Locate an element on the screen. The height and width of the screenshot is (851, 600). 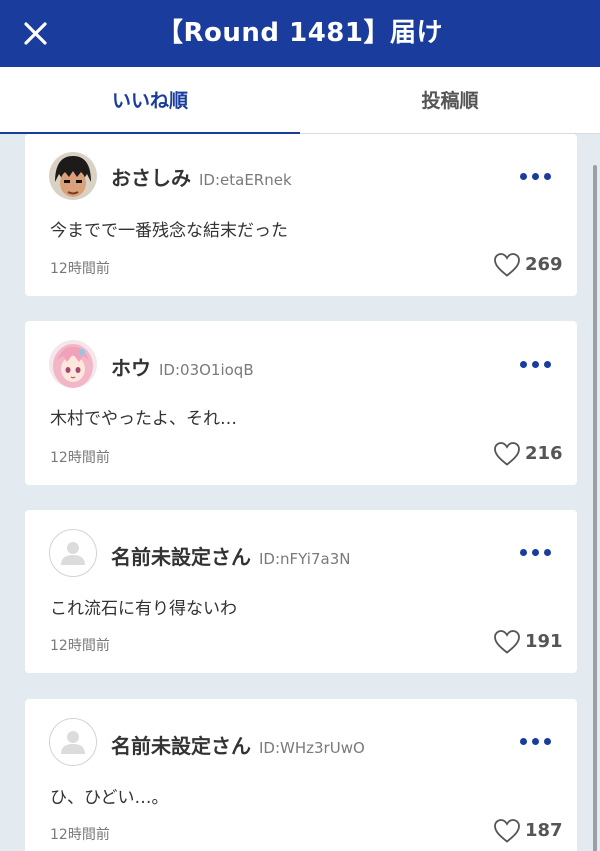
tab-post-order: 投稿順 is located at coordinates (450, 100).